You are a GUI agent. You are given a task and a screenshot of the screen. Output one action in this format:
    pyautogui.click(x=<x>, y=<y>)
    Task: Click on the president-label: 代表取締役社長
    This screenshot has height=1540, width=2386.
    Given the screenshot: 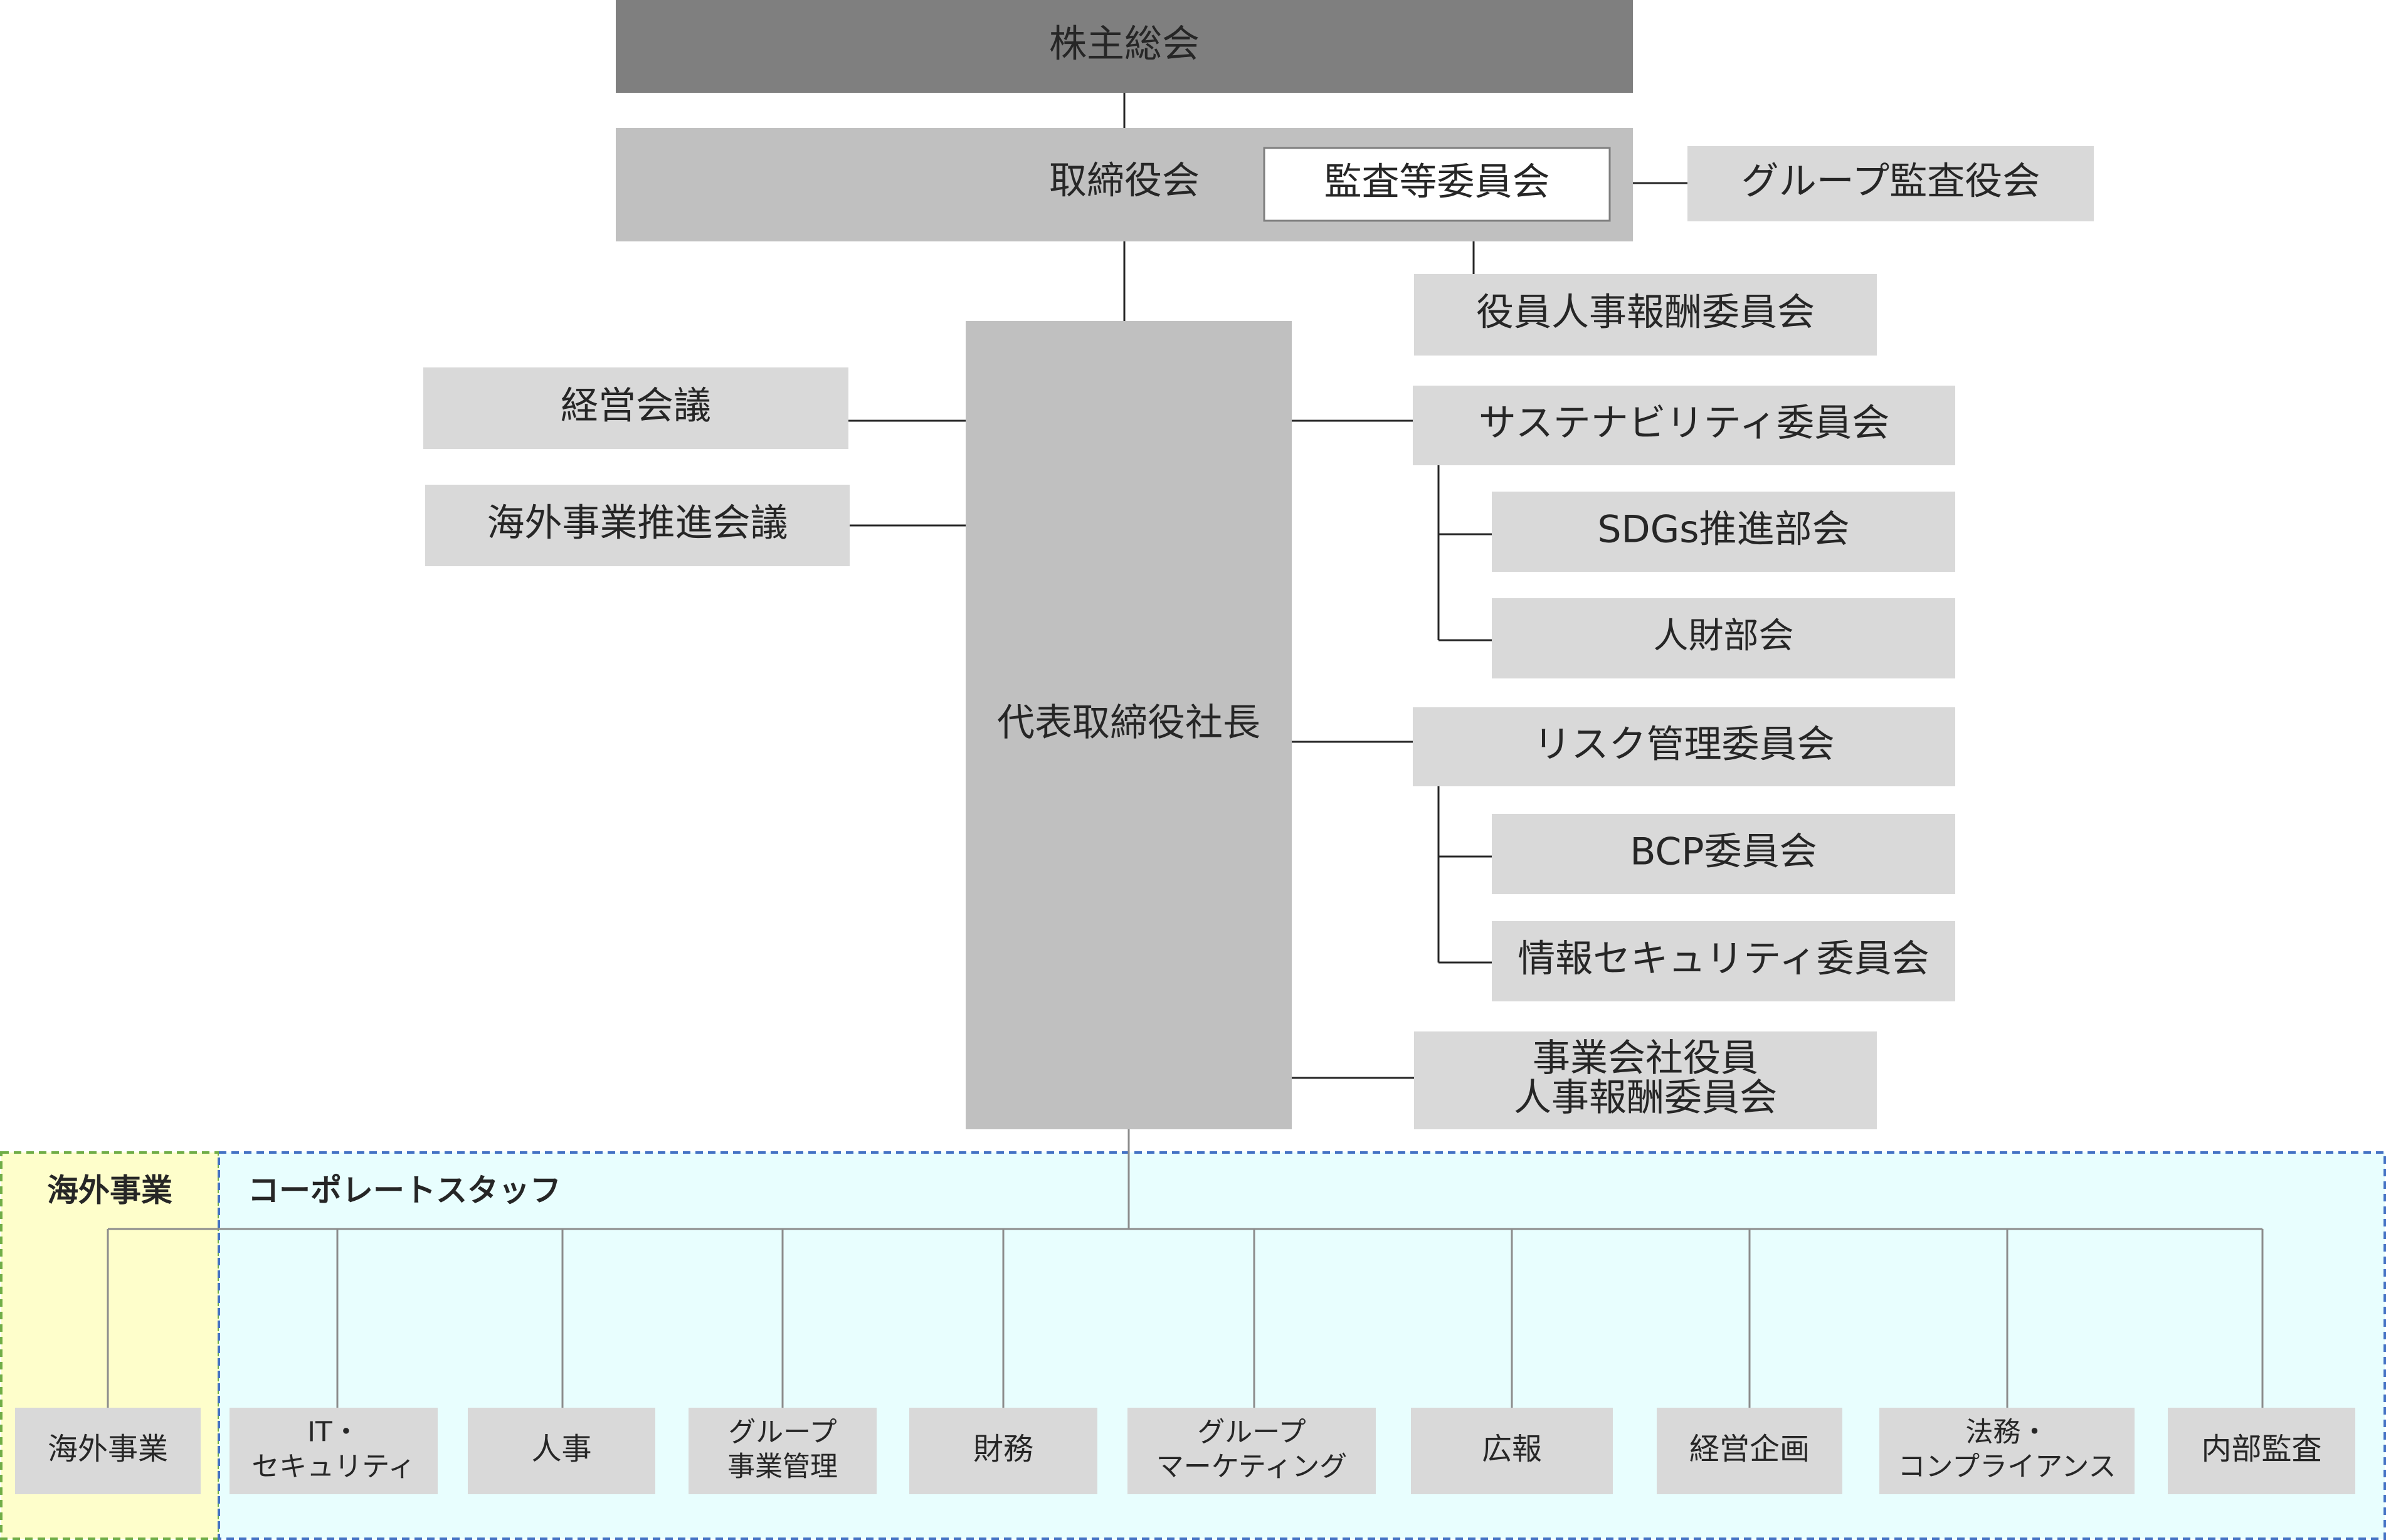 What is the action you would take?
    pyautogui.click(x=1128, y=723)
    